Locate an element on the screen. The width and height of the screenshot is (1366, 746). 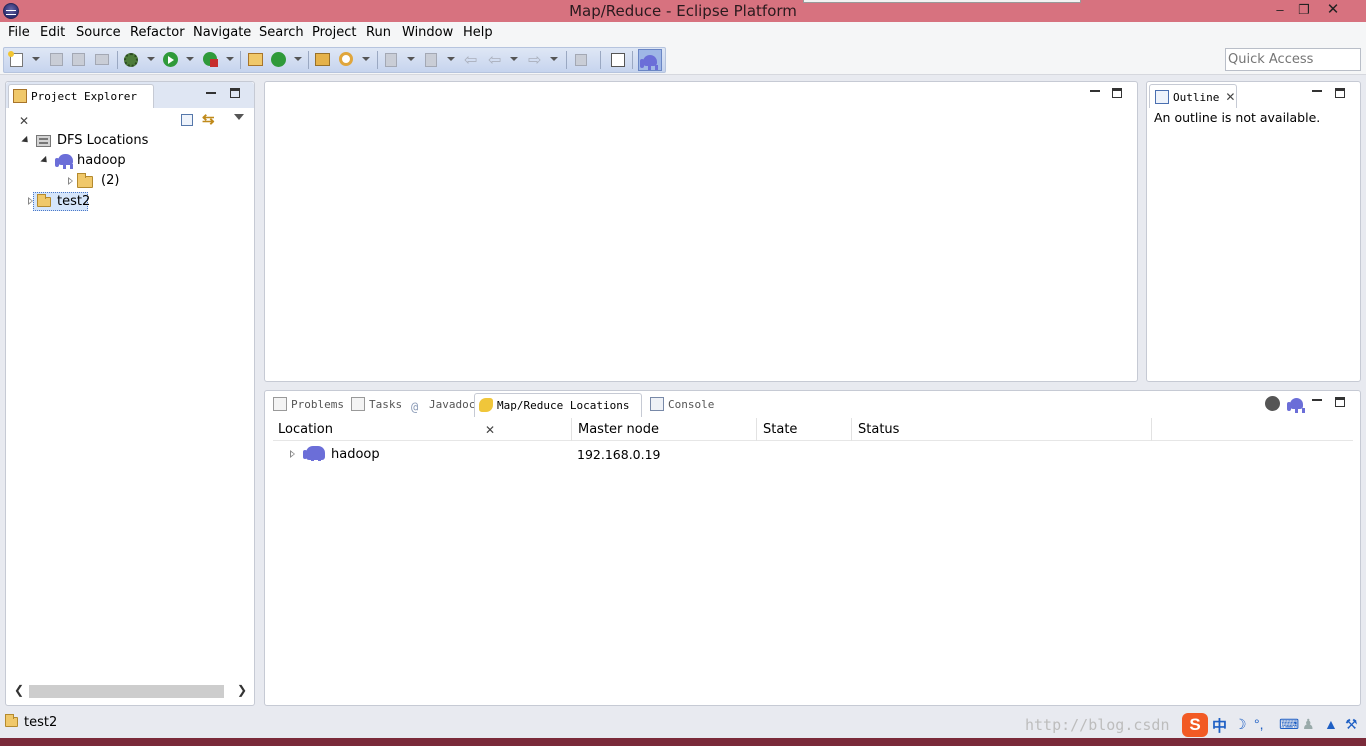
maximize-icon is located at coordinates (1340, 93).